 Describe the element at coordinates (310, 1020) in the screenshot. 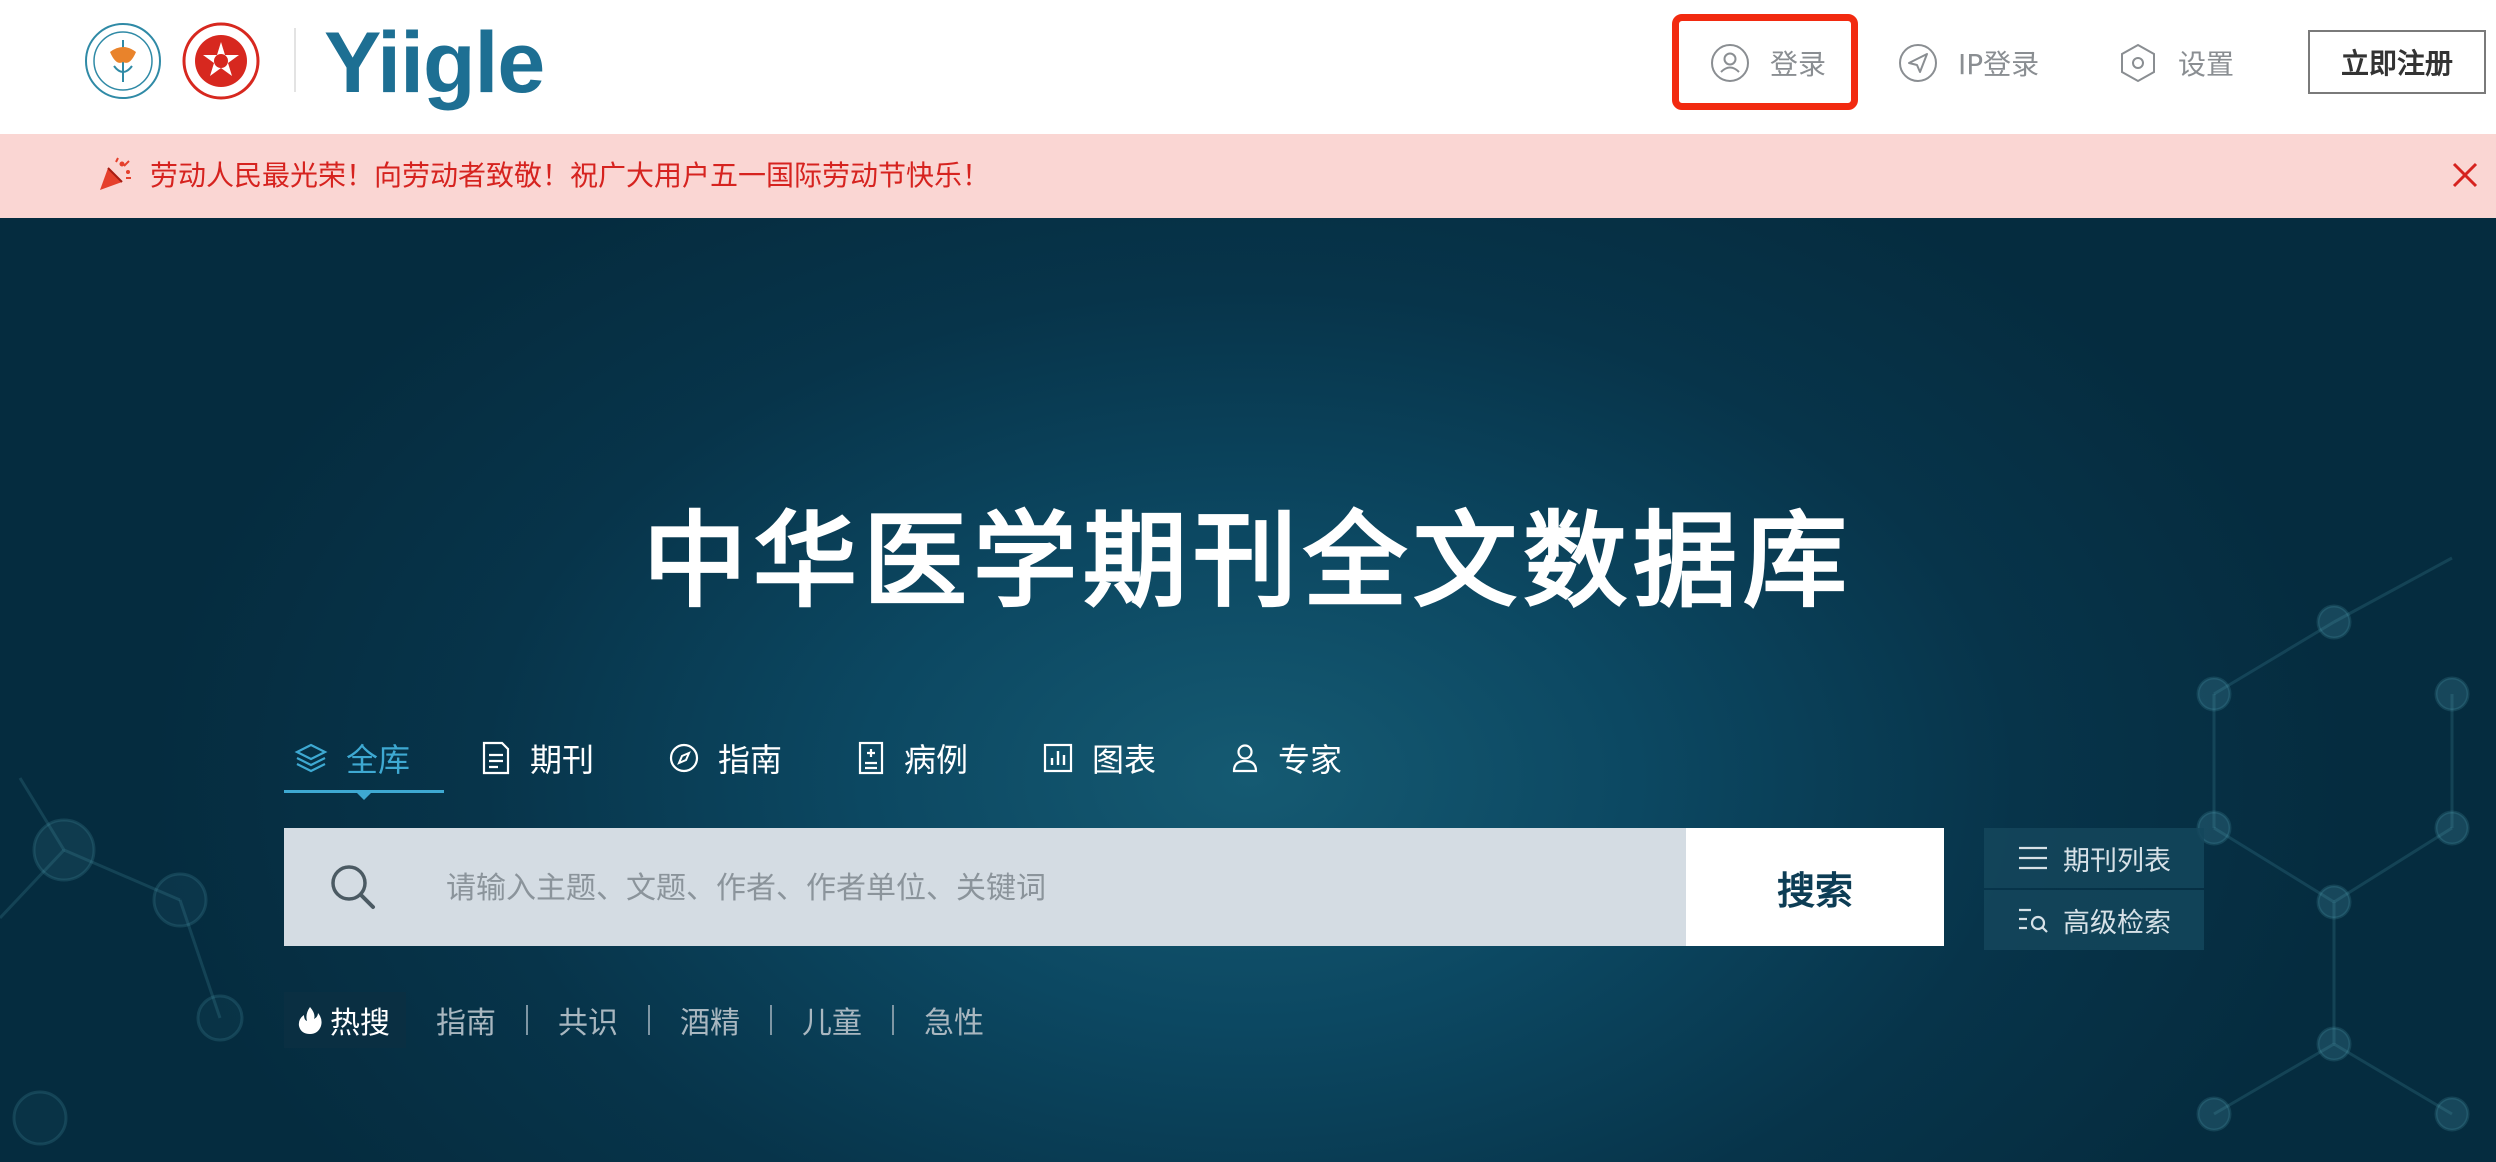

I see `flame-icon` at that location.